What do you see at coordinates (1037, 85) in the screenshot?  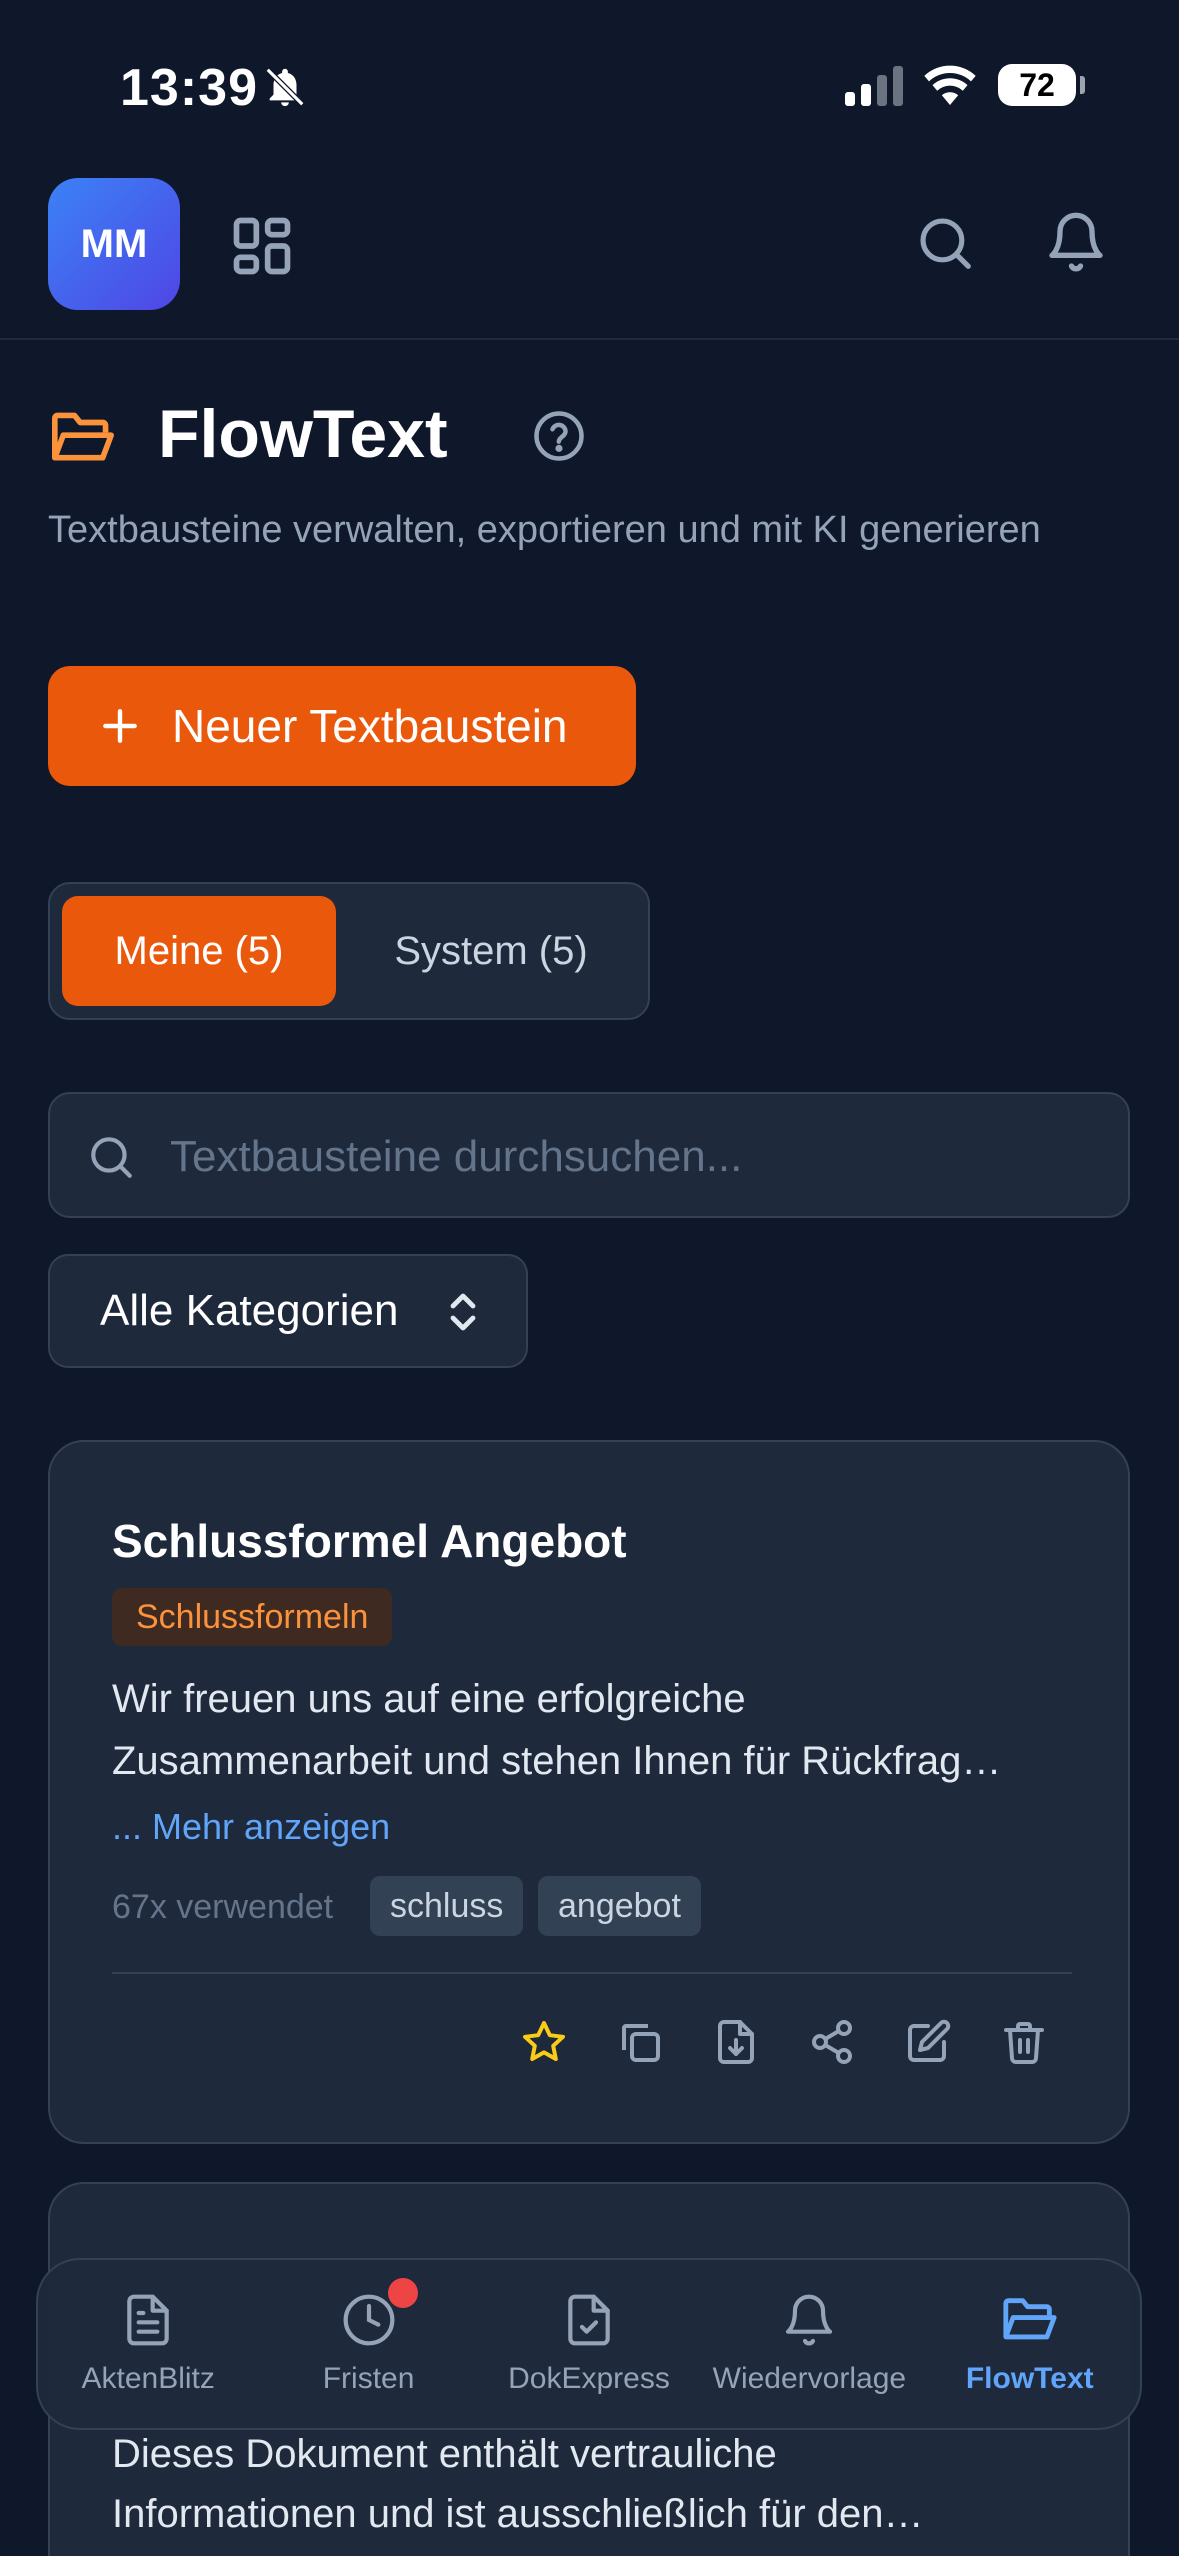 I see `battery-indicator: 72` at bounding box center [1037, 85].